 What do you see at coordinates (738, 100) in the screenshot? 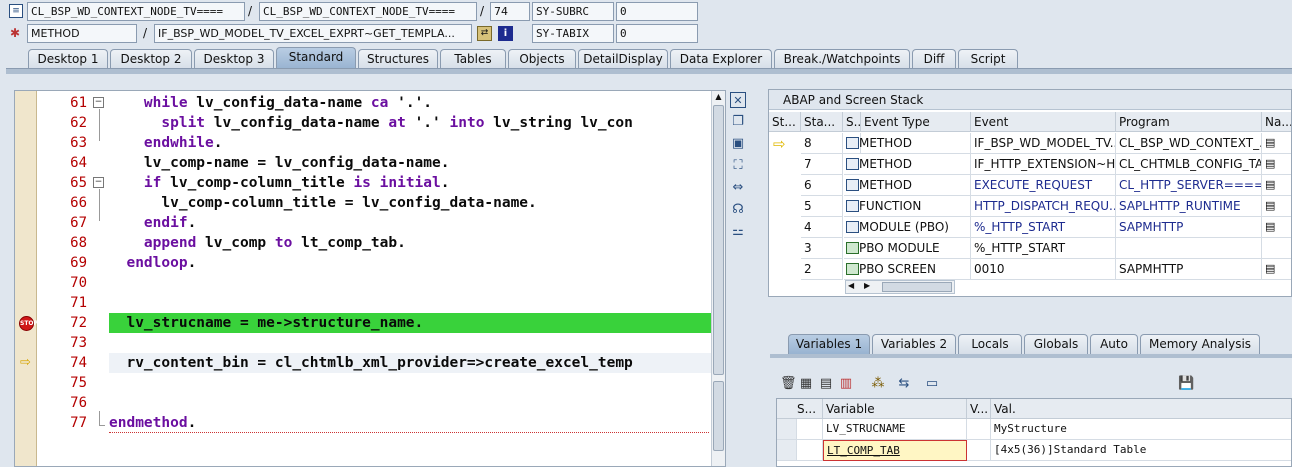
I see `close-icon: ✕` at bounding box center [738, 100].